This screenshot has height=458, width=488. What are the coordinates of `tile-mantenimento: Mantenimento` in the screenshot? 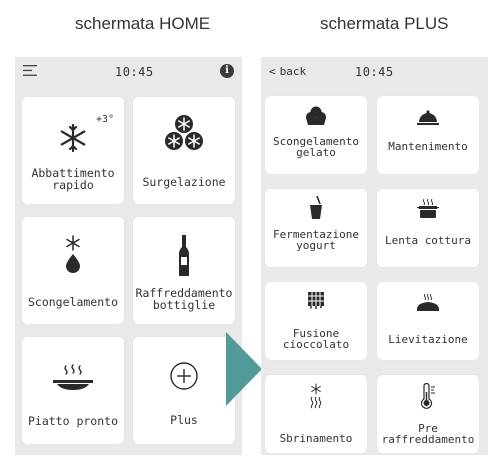 It's located at (428, 135).